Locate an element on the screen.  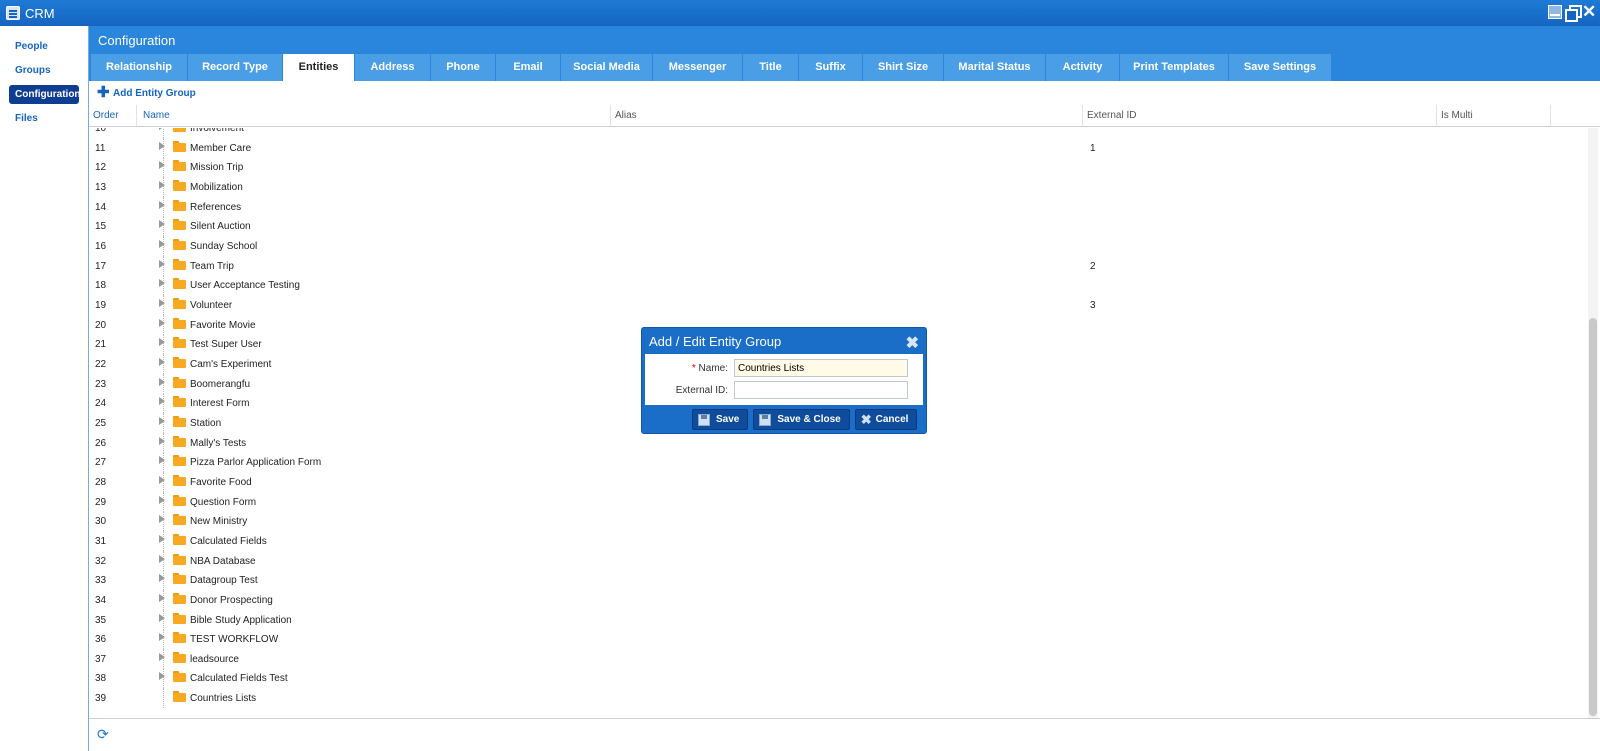
table-row: 10 Involvement is located at coordinates (837, 133).